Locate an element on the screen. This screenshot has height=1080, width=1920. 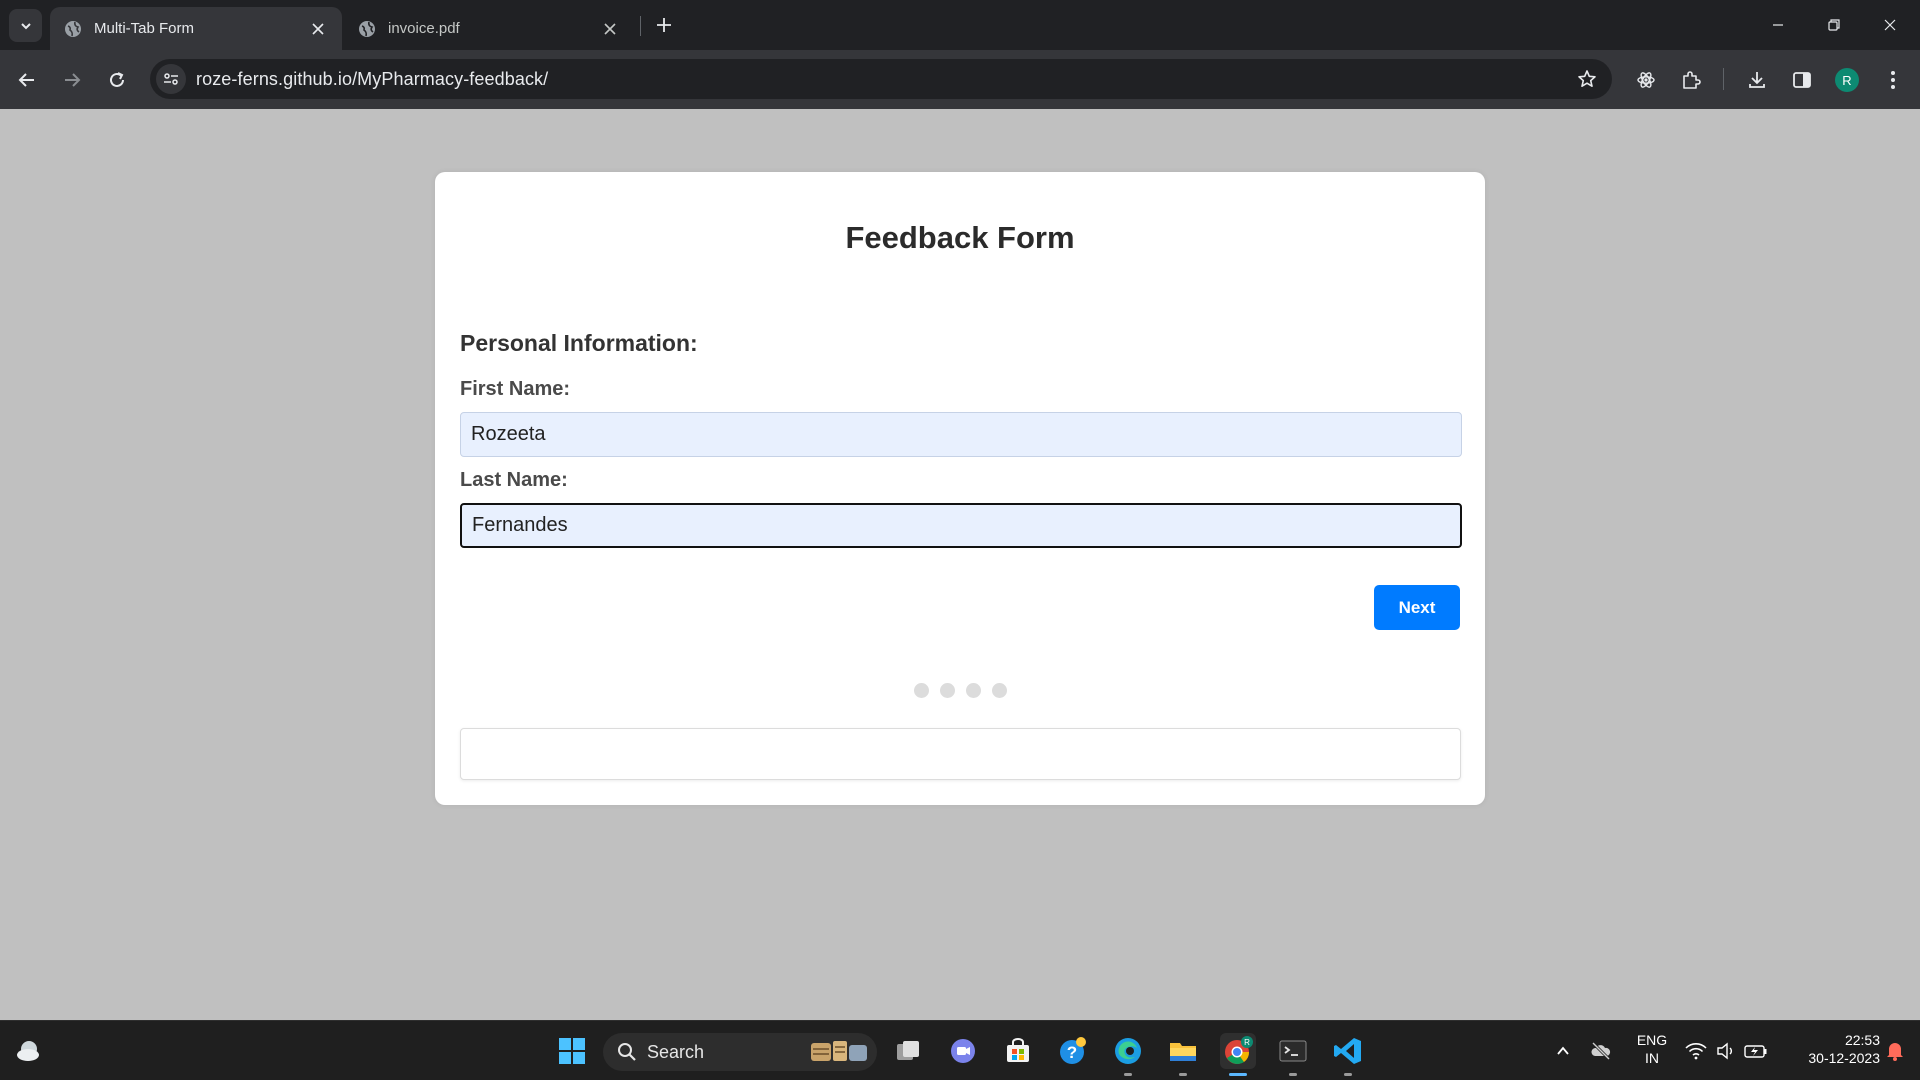
site-info-button is located at coordinates (171, 79).